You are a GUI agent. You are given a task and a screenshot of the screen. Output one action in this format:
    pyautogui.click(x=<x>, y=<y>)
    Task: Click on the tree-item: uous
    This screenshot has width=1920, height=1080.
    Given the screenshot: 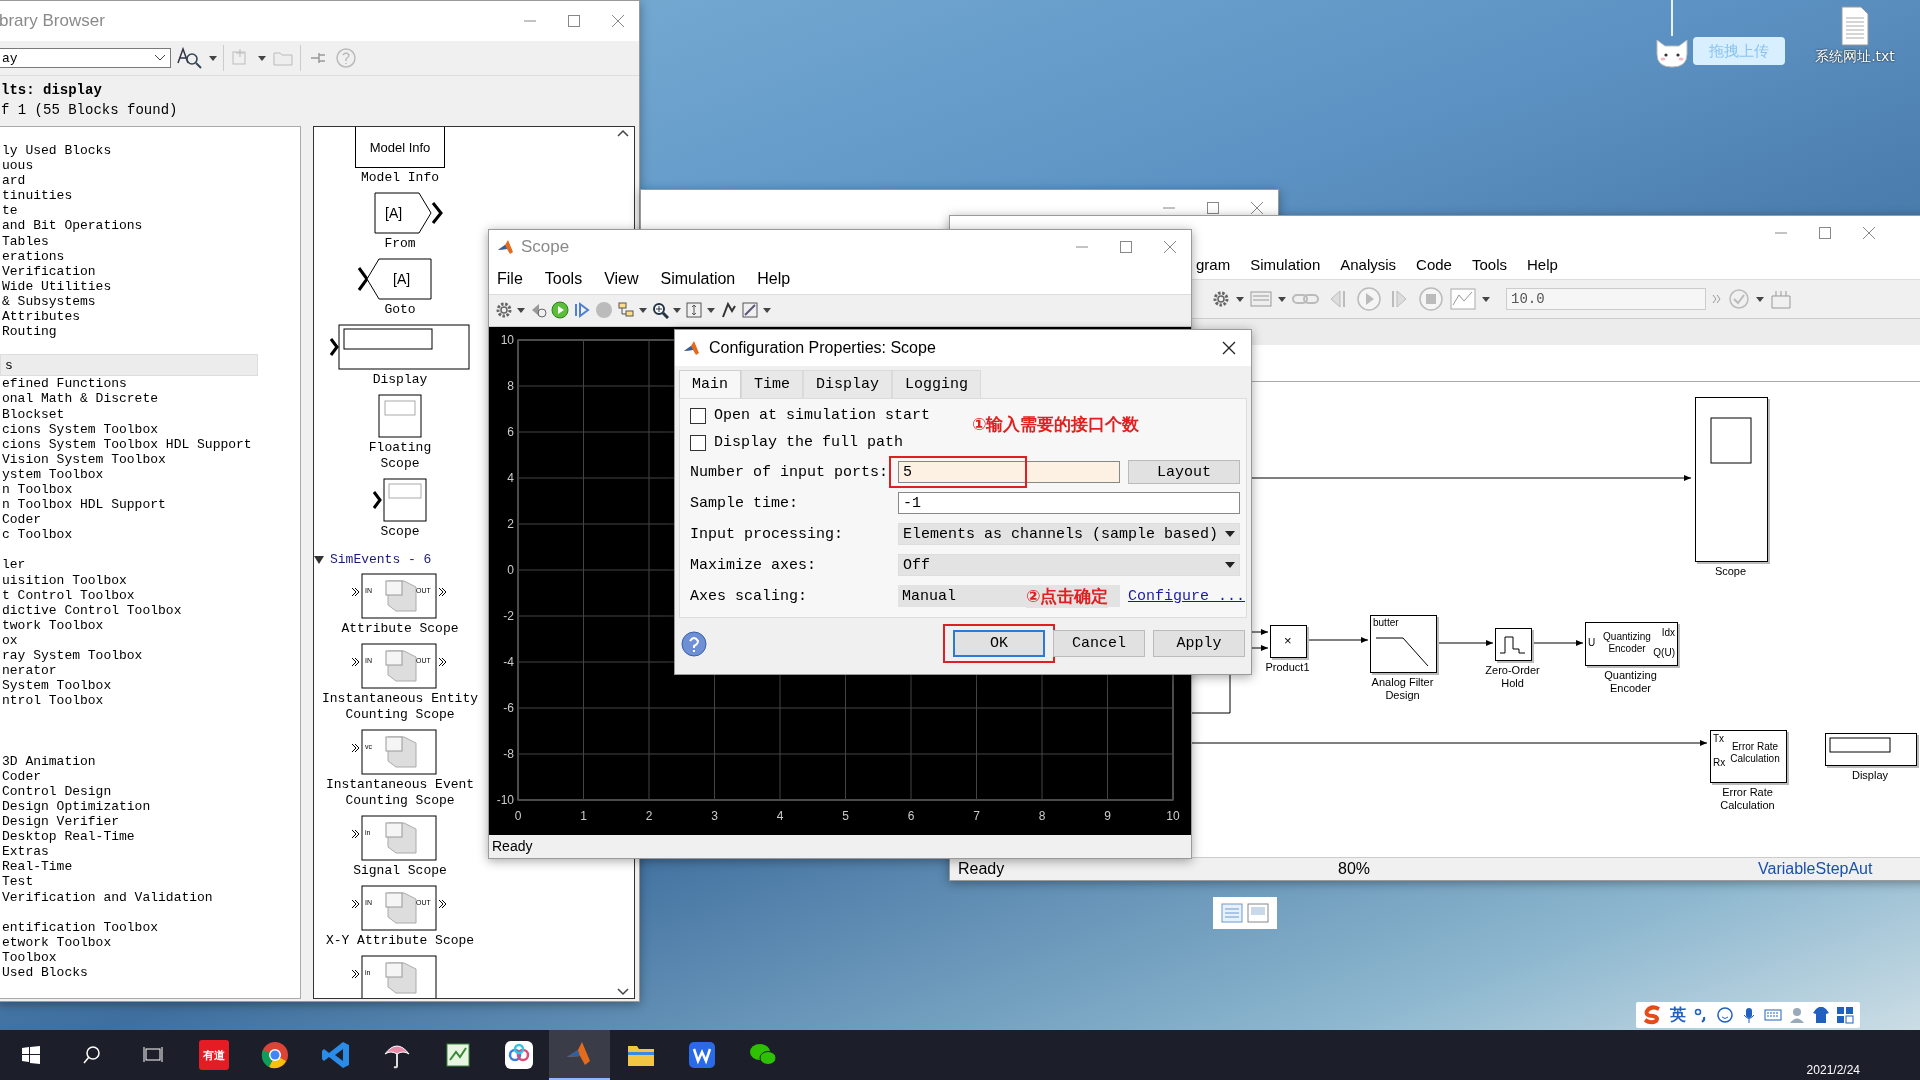 What is the action you would take?
    pyautogui.click(x=150, y=166)
    